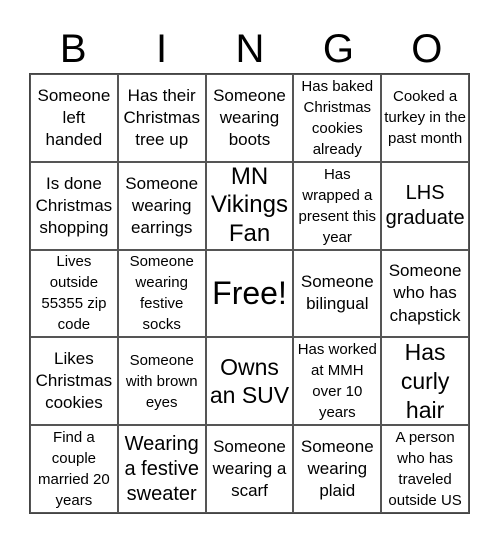 The height and width of the screenshot is (544, 500). I want to click on bingo-cell: Wearing a festive sweater, so click(161, 469).